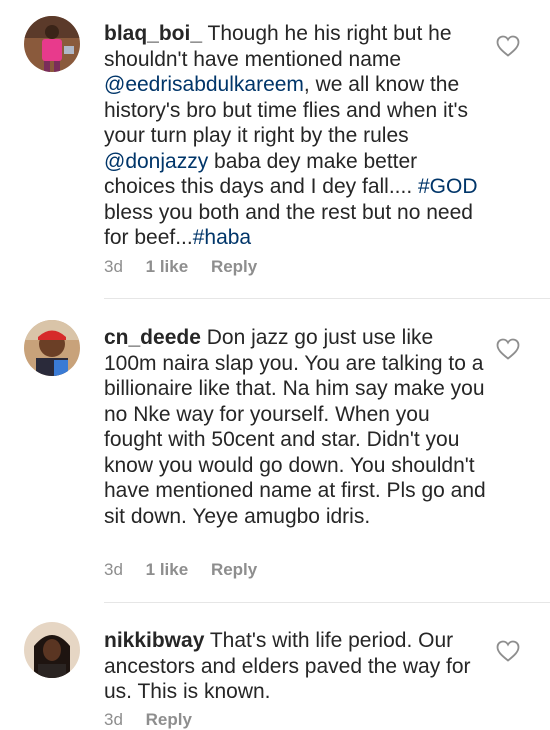  I want to click on mention-link: @donjazzy, so click(156, 161).